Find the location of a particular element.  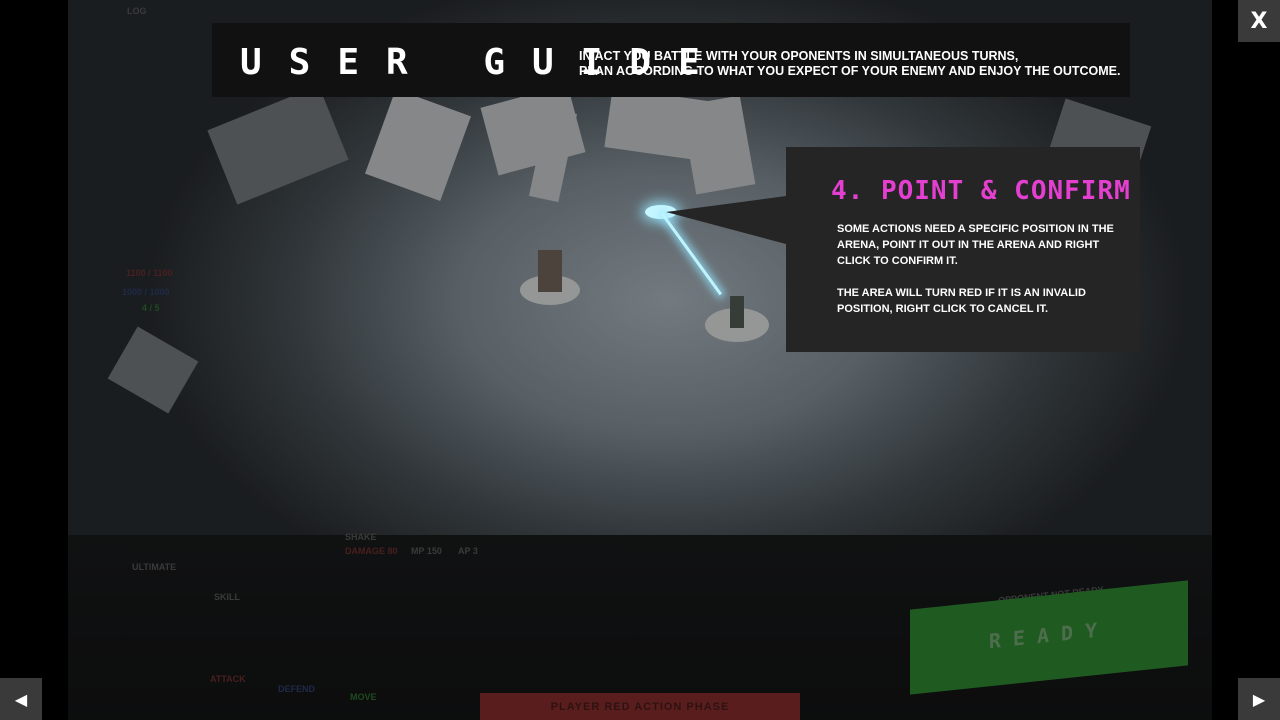

move-label: MOVE is located at coordinates (363, 697).